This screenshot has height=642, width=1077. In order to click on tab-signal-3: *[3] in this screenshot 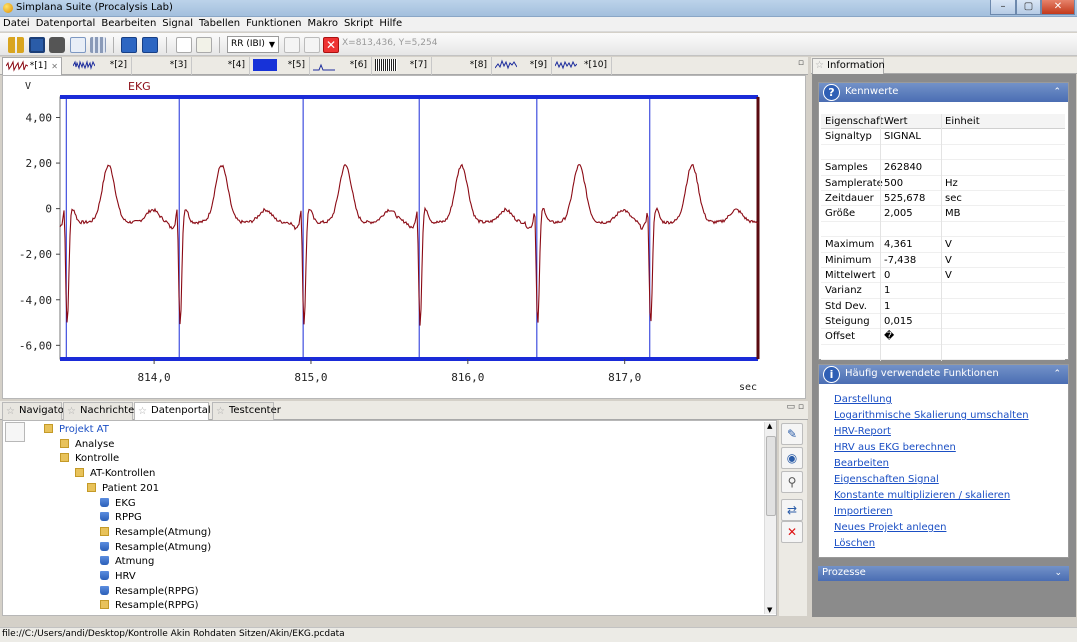, I will do `click(162, 66)`.